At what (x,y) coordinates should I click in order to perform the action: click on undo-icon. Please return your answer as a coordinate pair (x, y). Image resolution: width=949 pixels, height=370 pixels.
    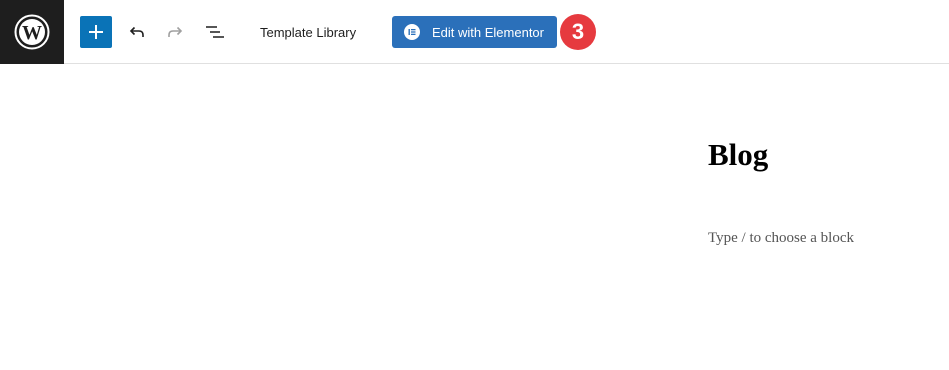
    Looking at the image, I should click on (136, 31).